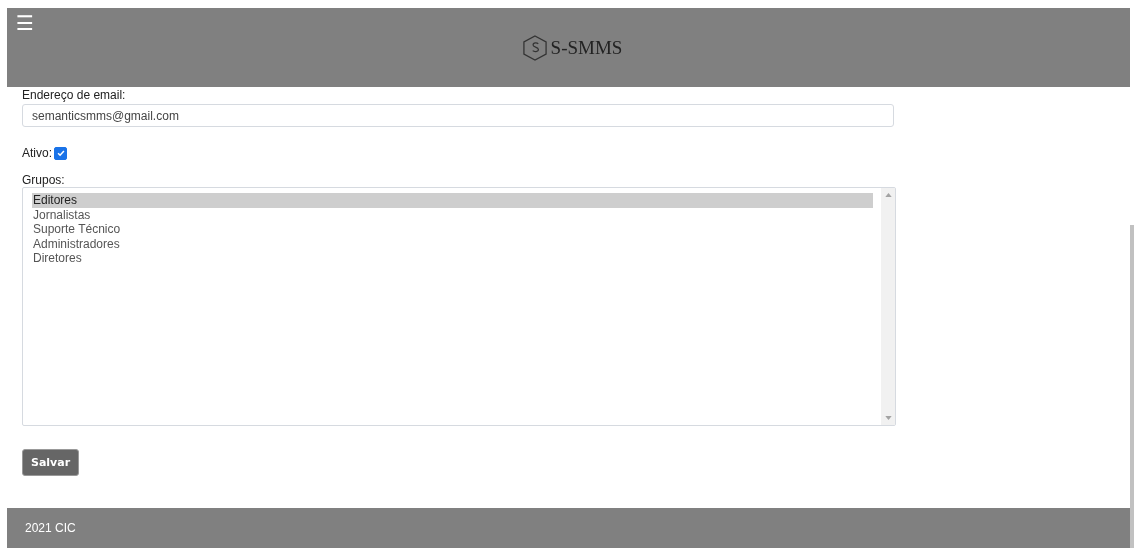  Describe the element at coordinates (51, 462) in the screenshot. I see `save-button: Salvar` at that location.